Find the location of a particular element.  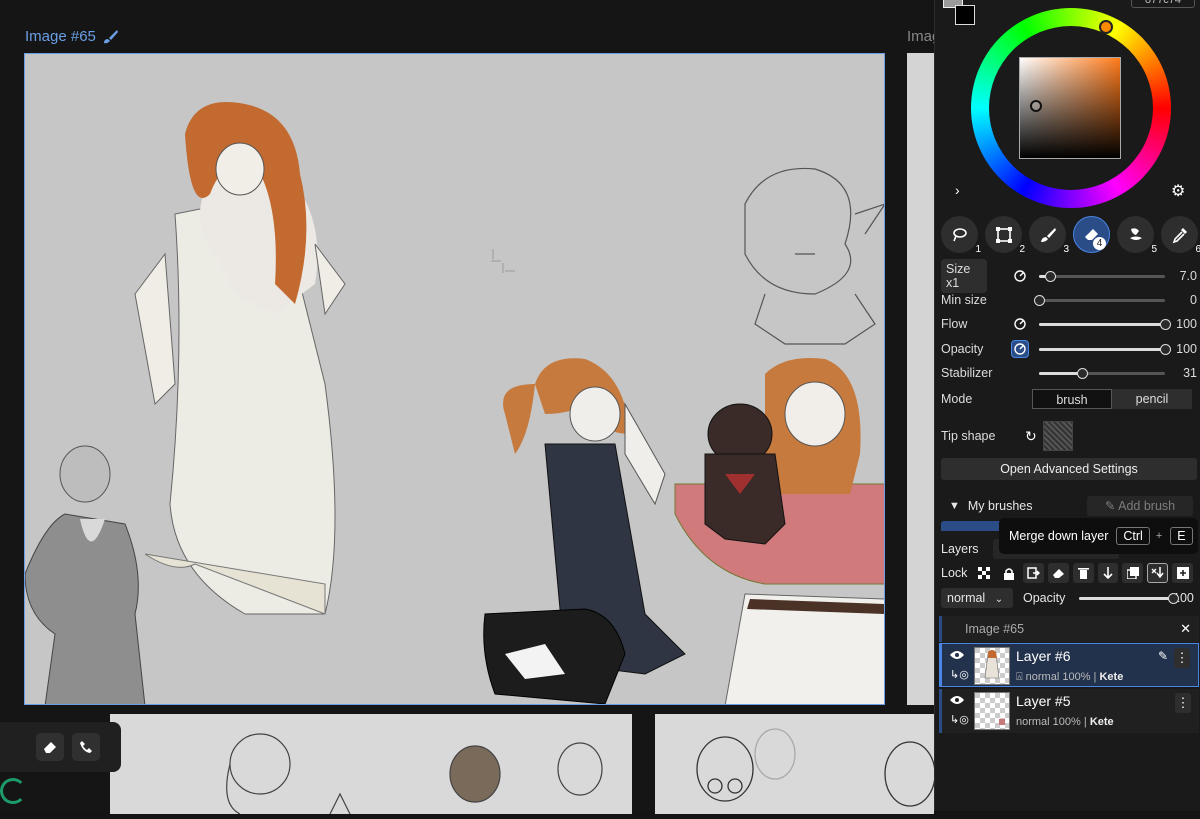

bottom-canvas-right is located at coordinates (795, 764).